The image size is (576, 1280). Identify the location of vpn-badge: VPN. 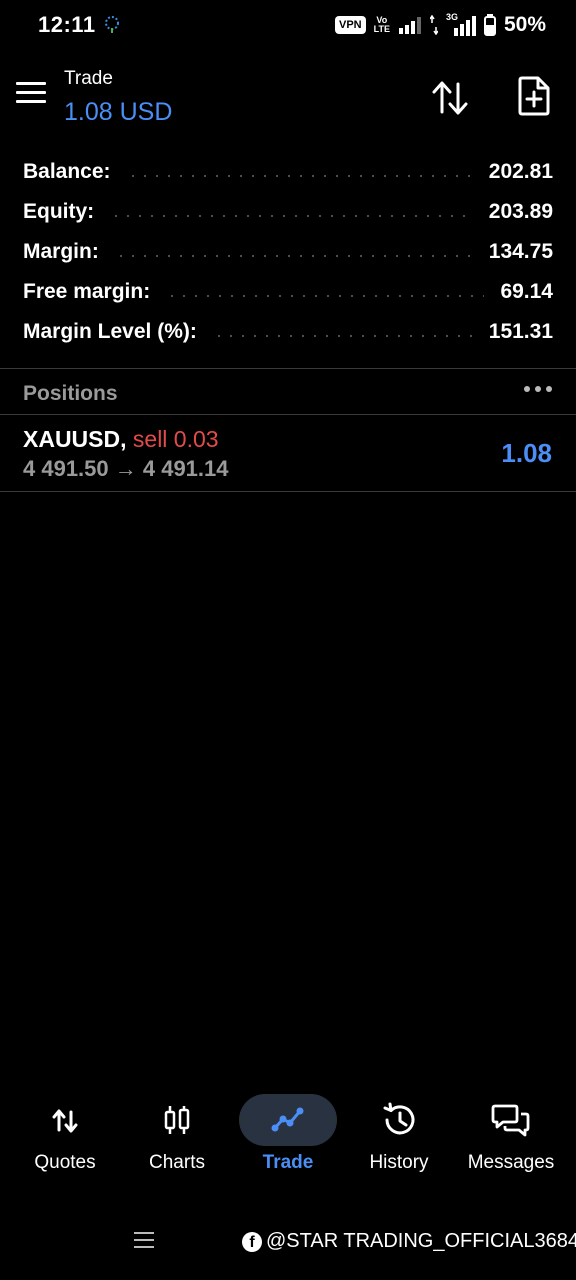
(350, 25).